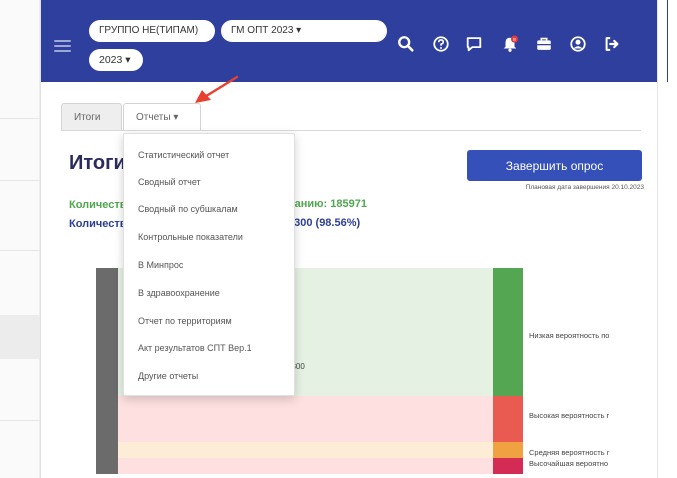 This screenshot has height=478, width=677. I want to click on node-highest-probability, so click(508, 466).